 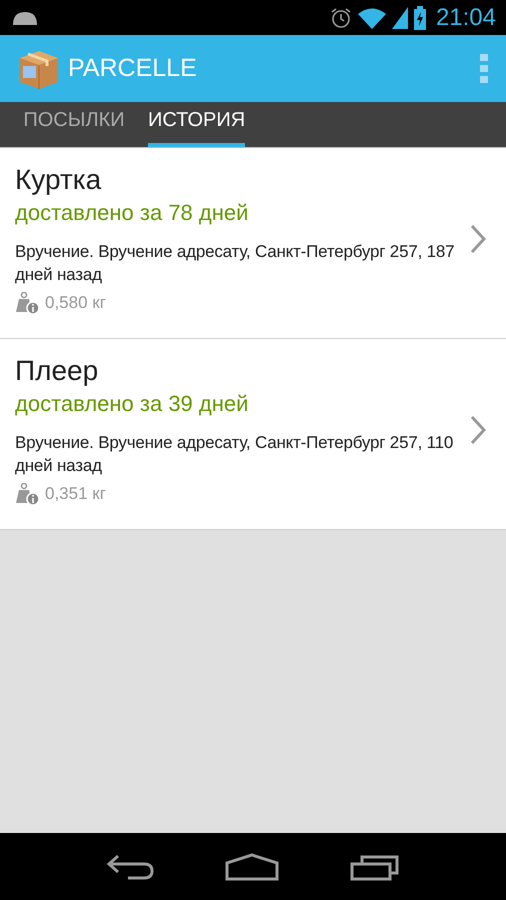 What do you see at coordinates (341, 17) in the screenshot?
I see `alarm-icon` at bounding box center [341, 17].